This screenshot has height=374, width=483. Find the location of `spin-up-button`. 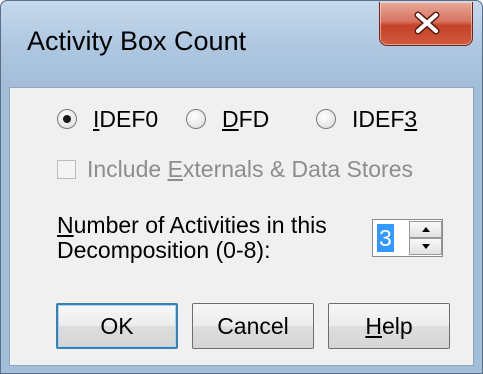

spin-up-button is located at coordinates (425, 229).